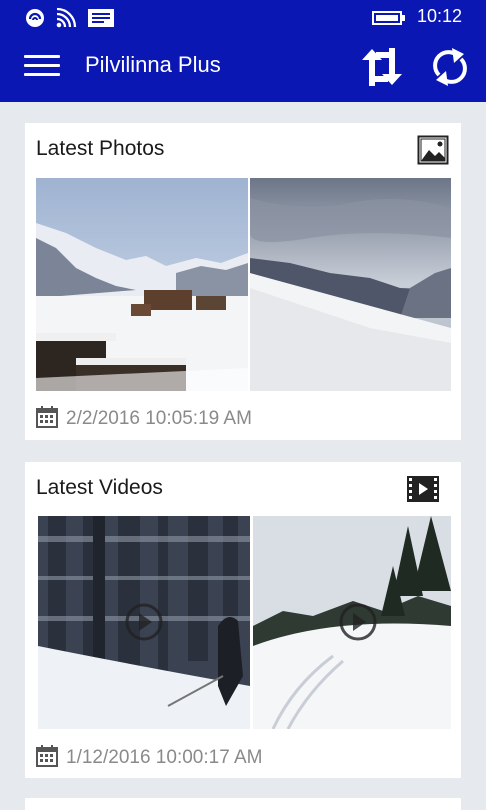  Describe the element at coordinates (42, 65) in the screenshot. I see `hamburger-menu-icon` at that location.